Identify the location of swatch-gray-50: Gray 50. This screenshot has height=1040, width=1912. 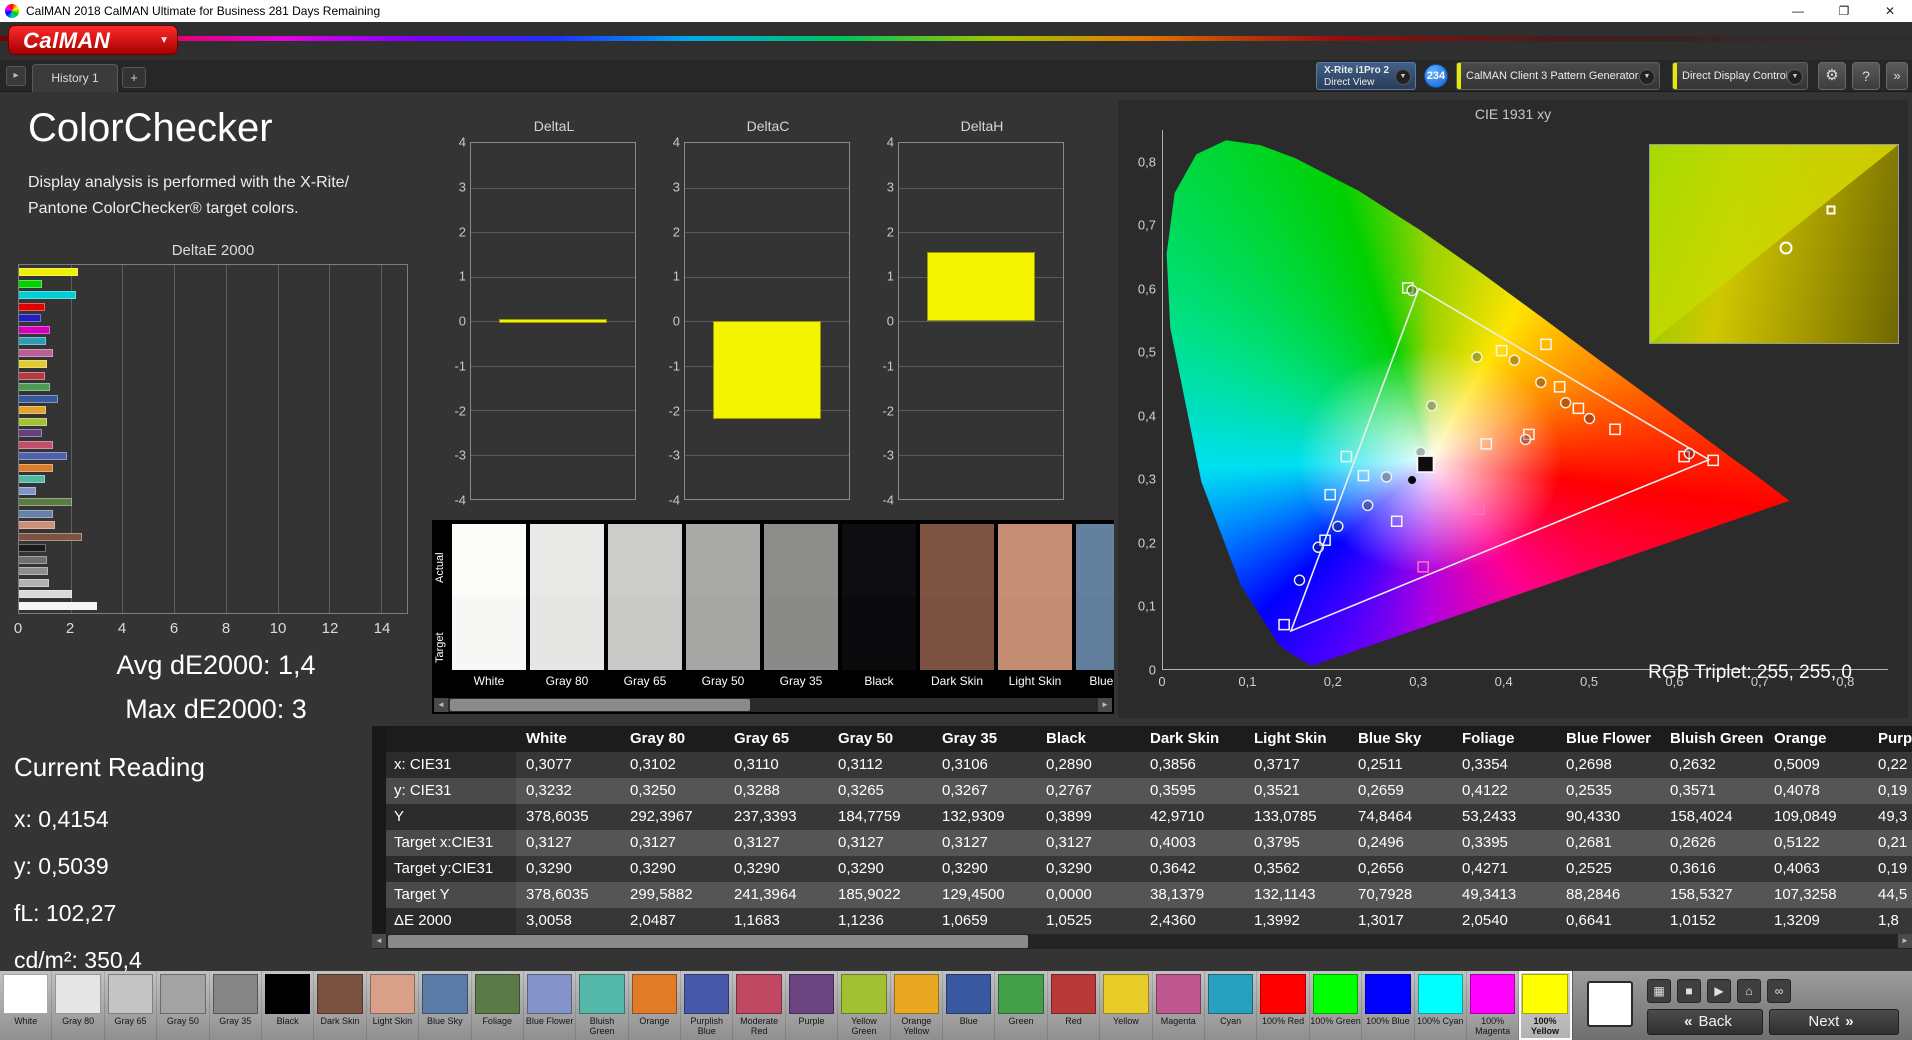
(723, 608).